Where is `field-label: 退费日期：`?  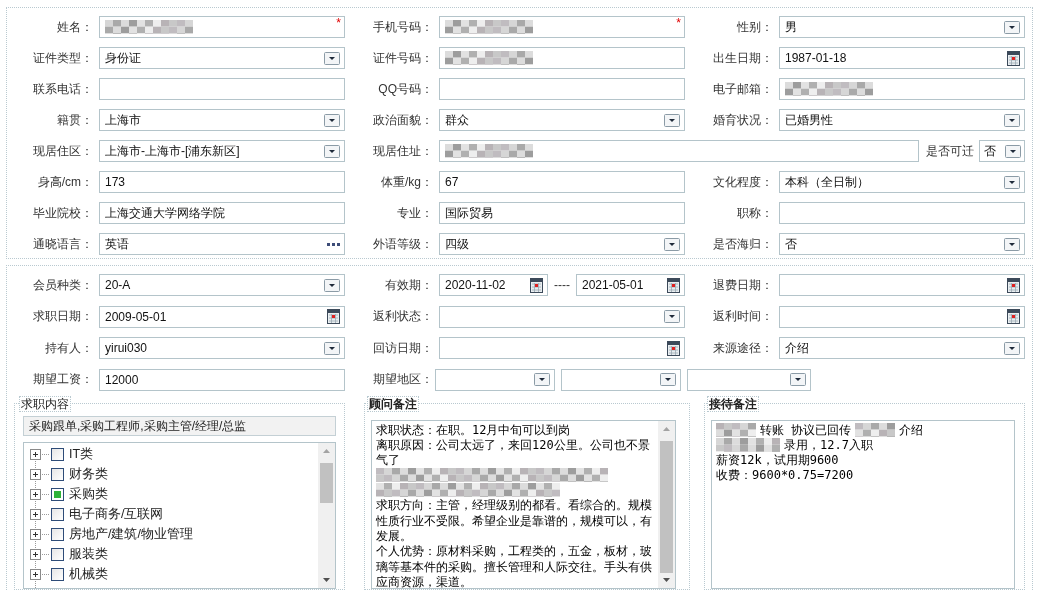 field-label: 退费日期： is located at coordinates (743, 285).